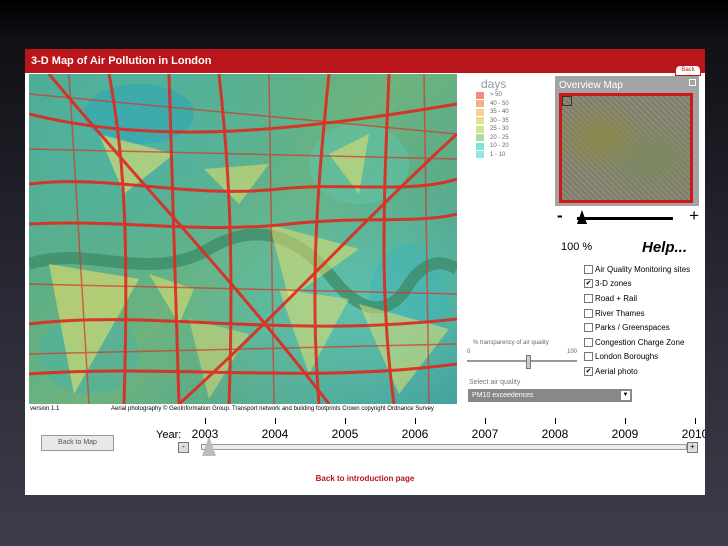 The width and height of the screenshot is (728, 546). What do you see at coordinates (444, 447) in the screenshot?
I see `timeline-track` at bounding box center [444, 447].